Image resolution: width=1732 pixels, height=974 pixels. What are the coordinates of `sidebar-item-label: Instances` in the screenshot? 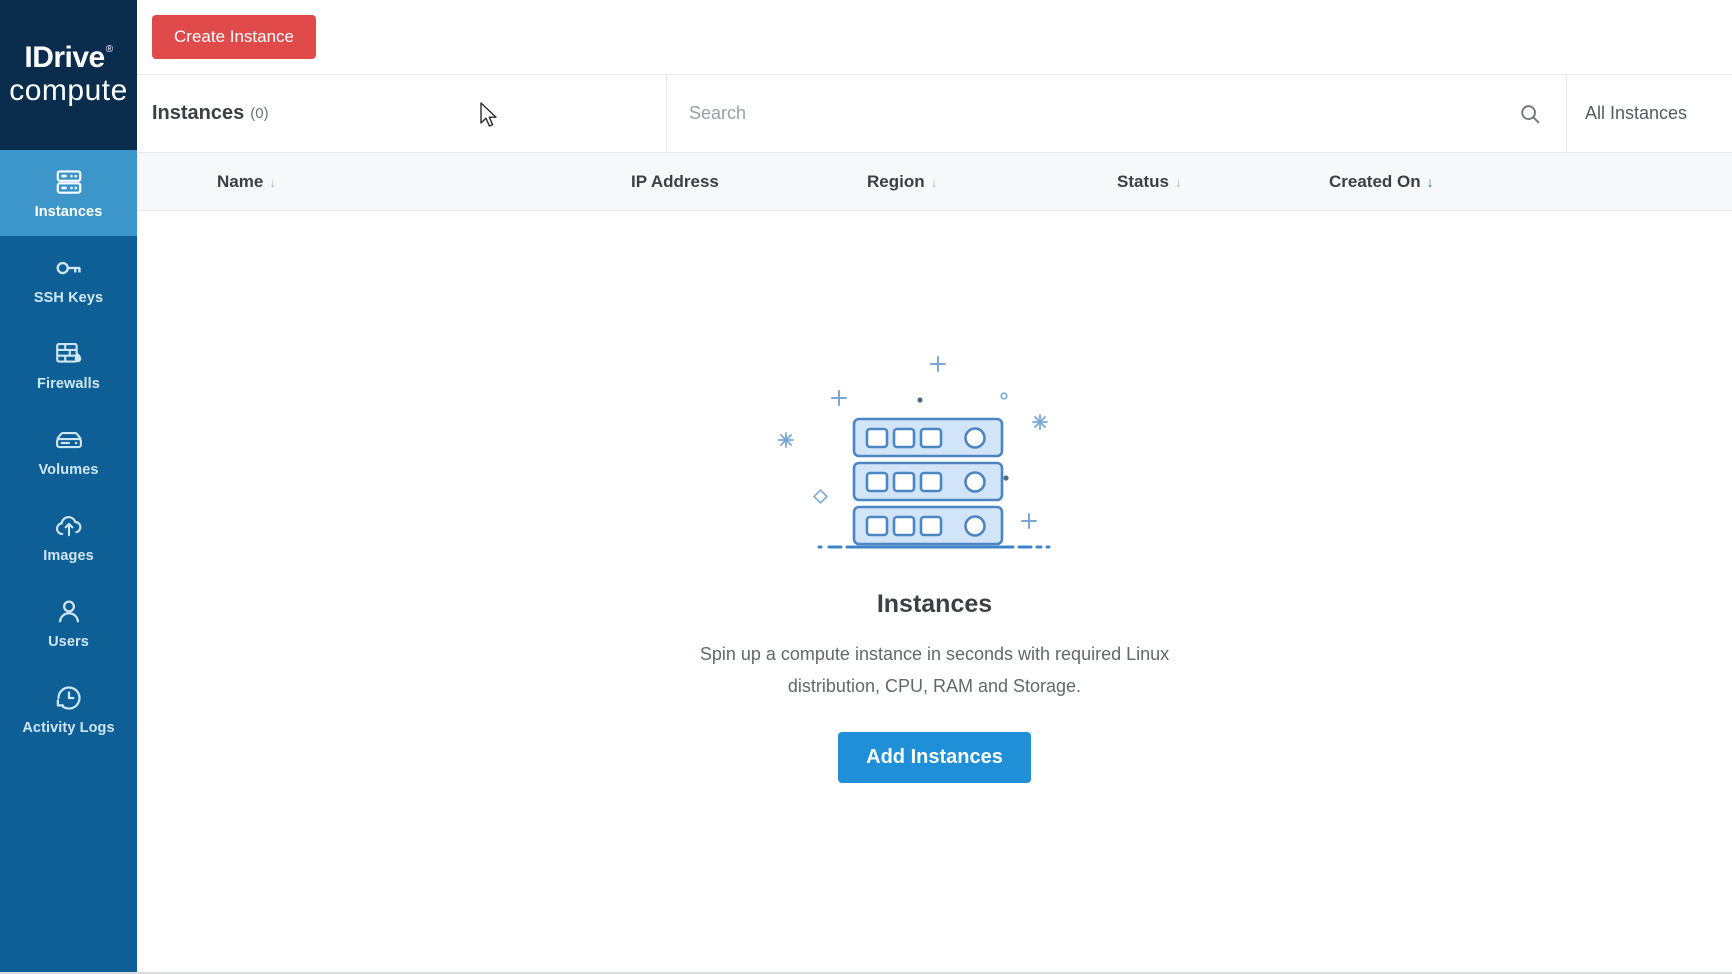 It's located at (68, 211).